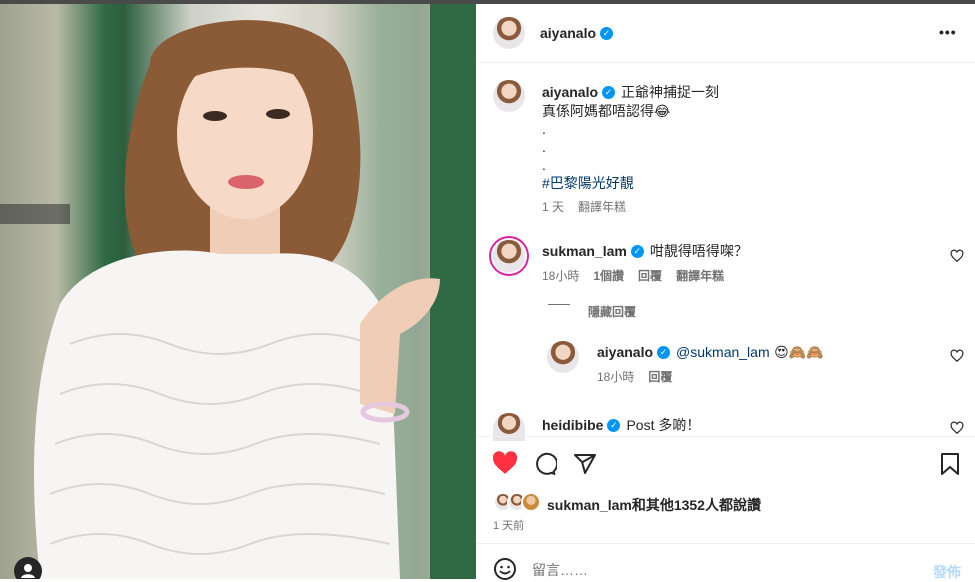 The width and height of the screenshot is (975, 582). What do you see at coordinates (572, 425) in the screenshot?
I see `comment-username: heidibibe` at bounding box center [572, 425].